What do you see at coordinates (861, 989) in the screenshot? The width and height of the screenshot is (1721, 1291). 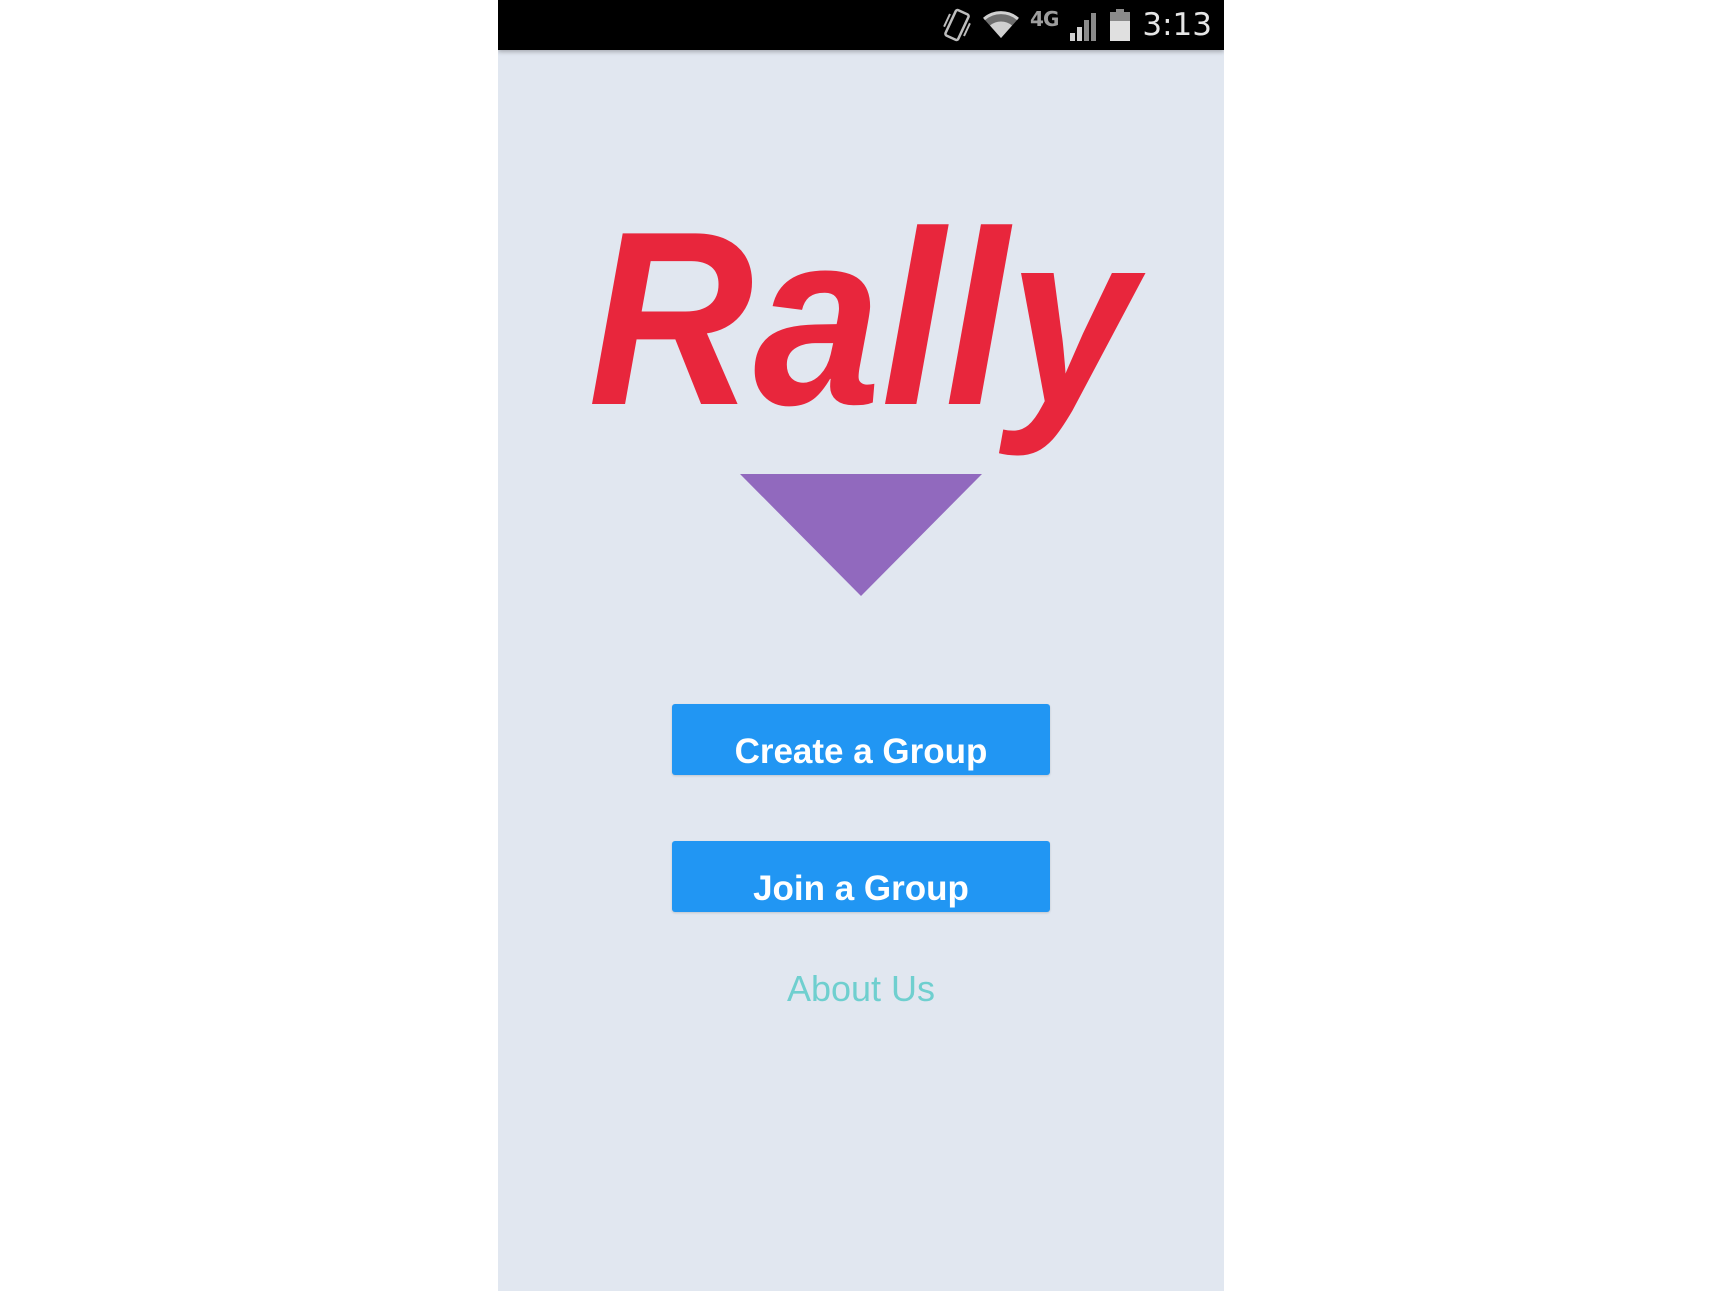 I see `about-us-link: About Us` at bounding box center [861, 989].